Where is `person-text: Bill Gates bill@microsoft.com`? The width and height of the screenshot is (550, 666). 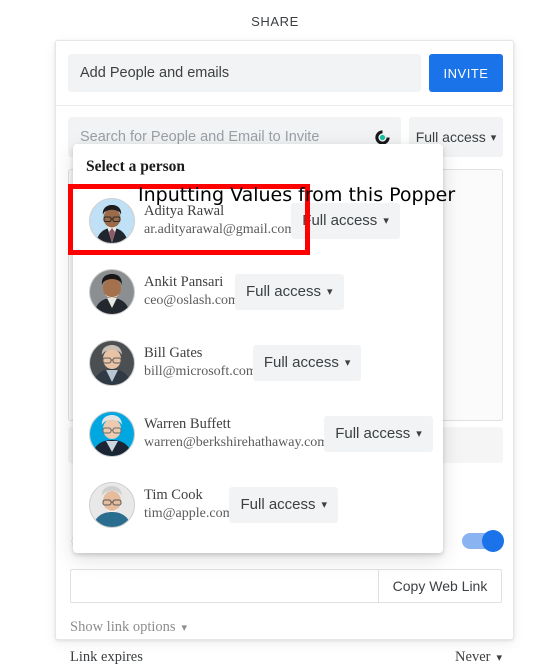 person-text: Bill Gates bill@microsoft.com is located at coordinates (200, 362).